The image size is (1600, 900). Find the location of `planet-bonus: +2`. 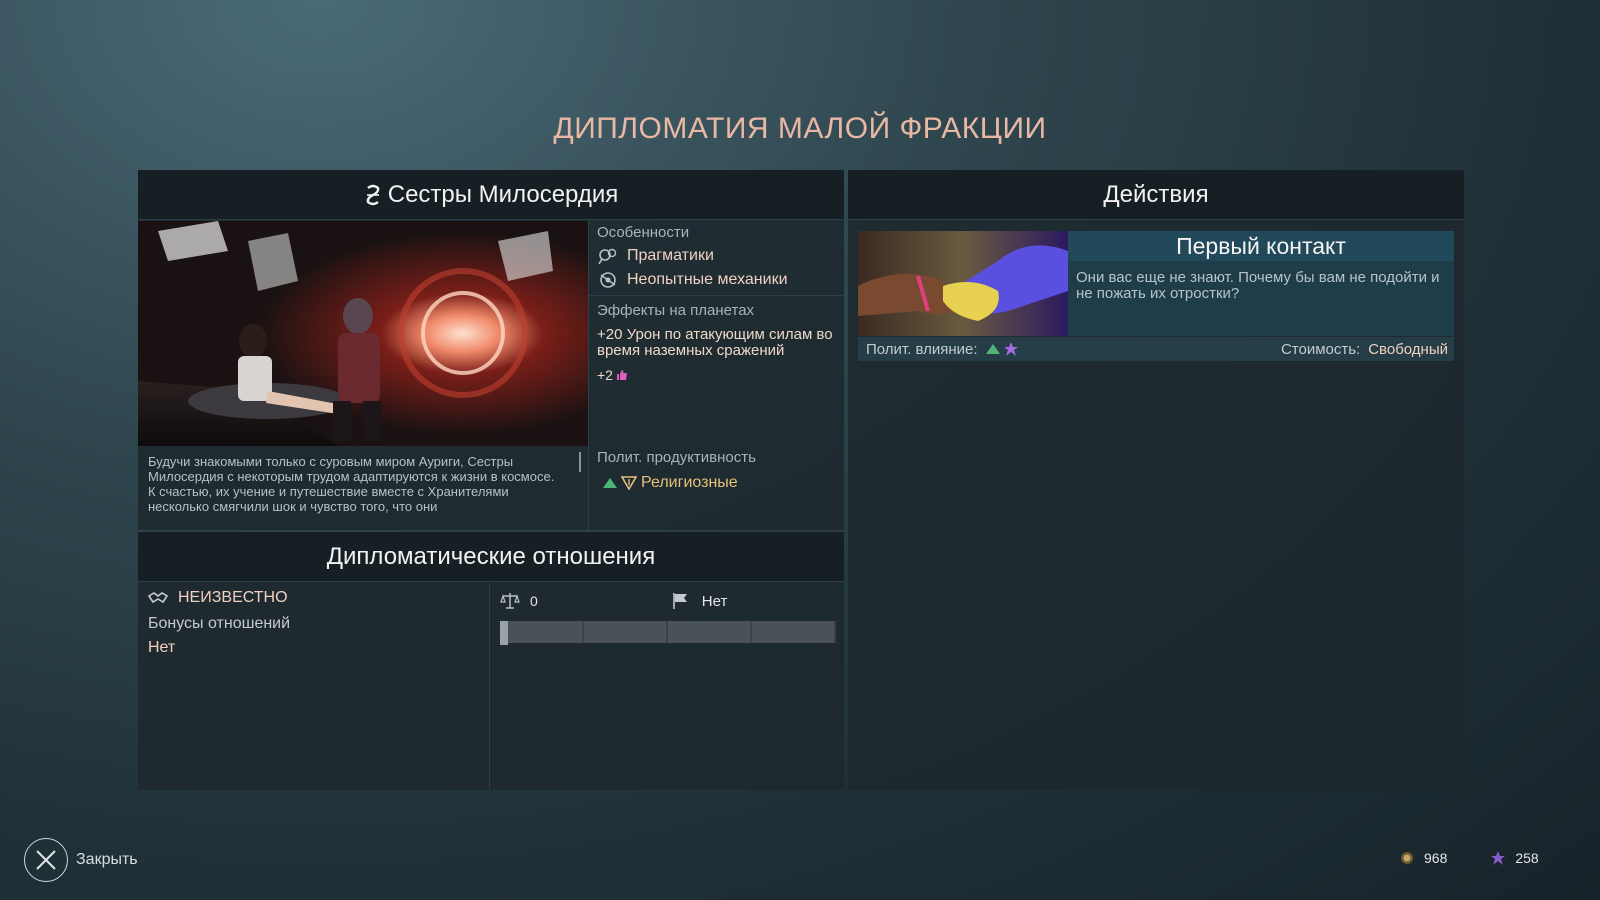

planet-bonus: +2 is located at coordinates (720, 375).